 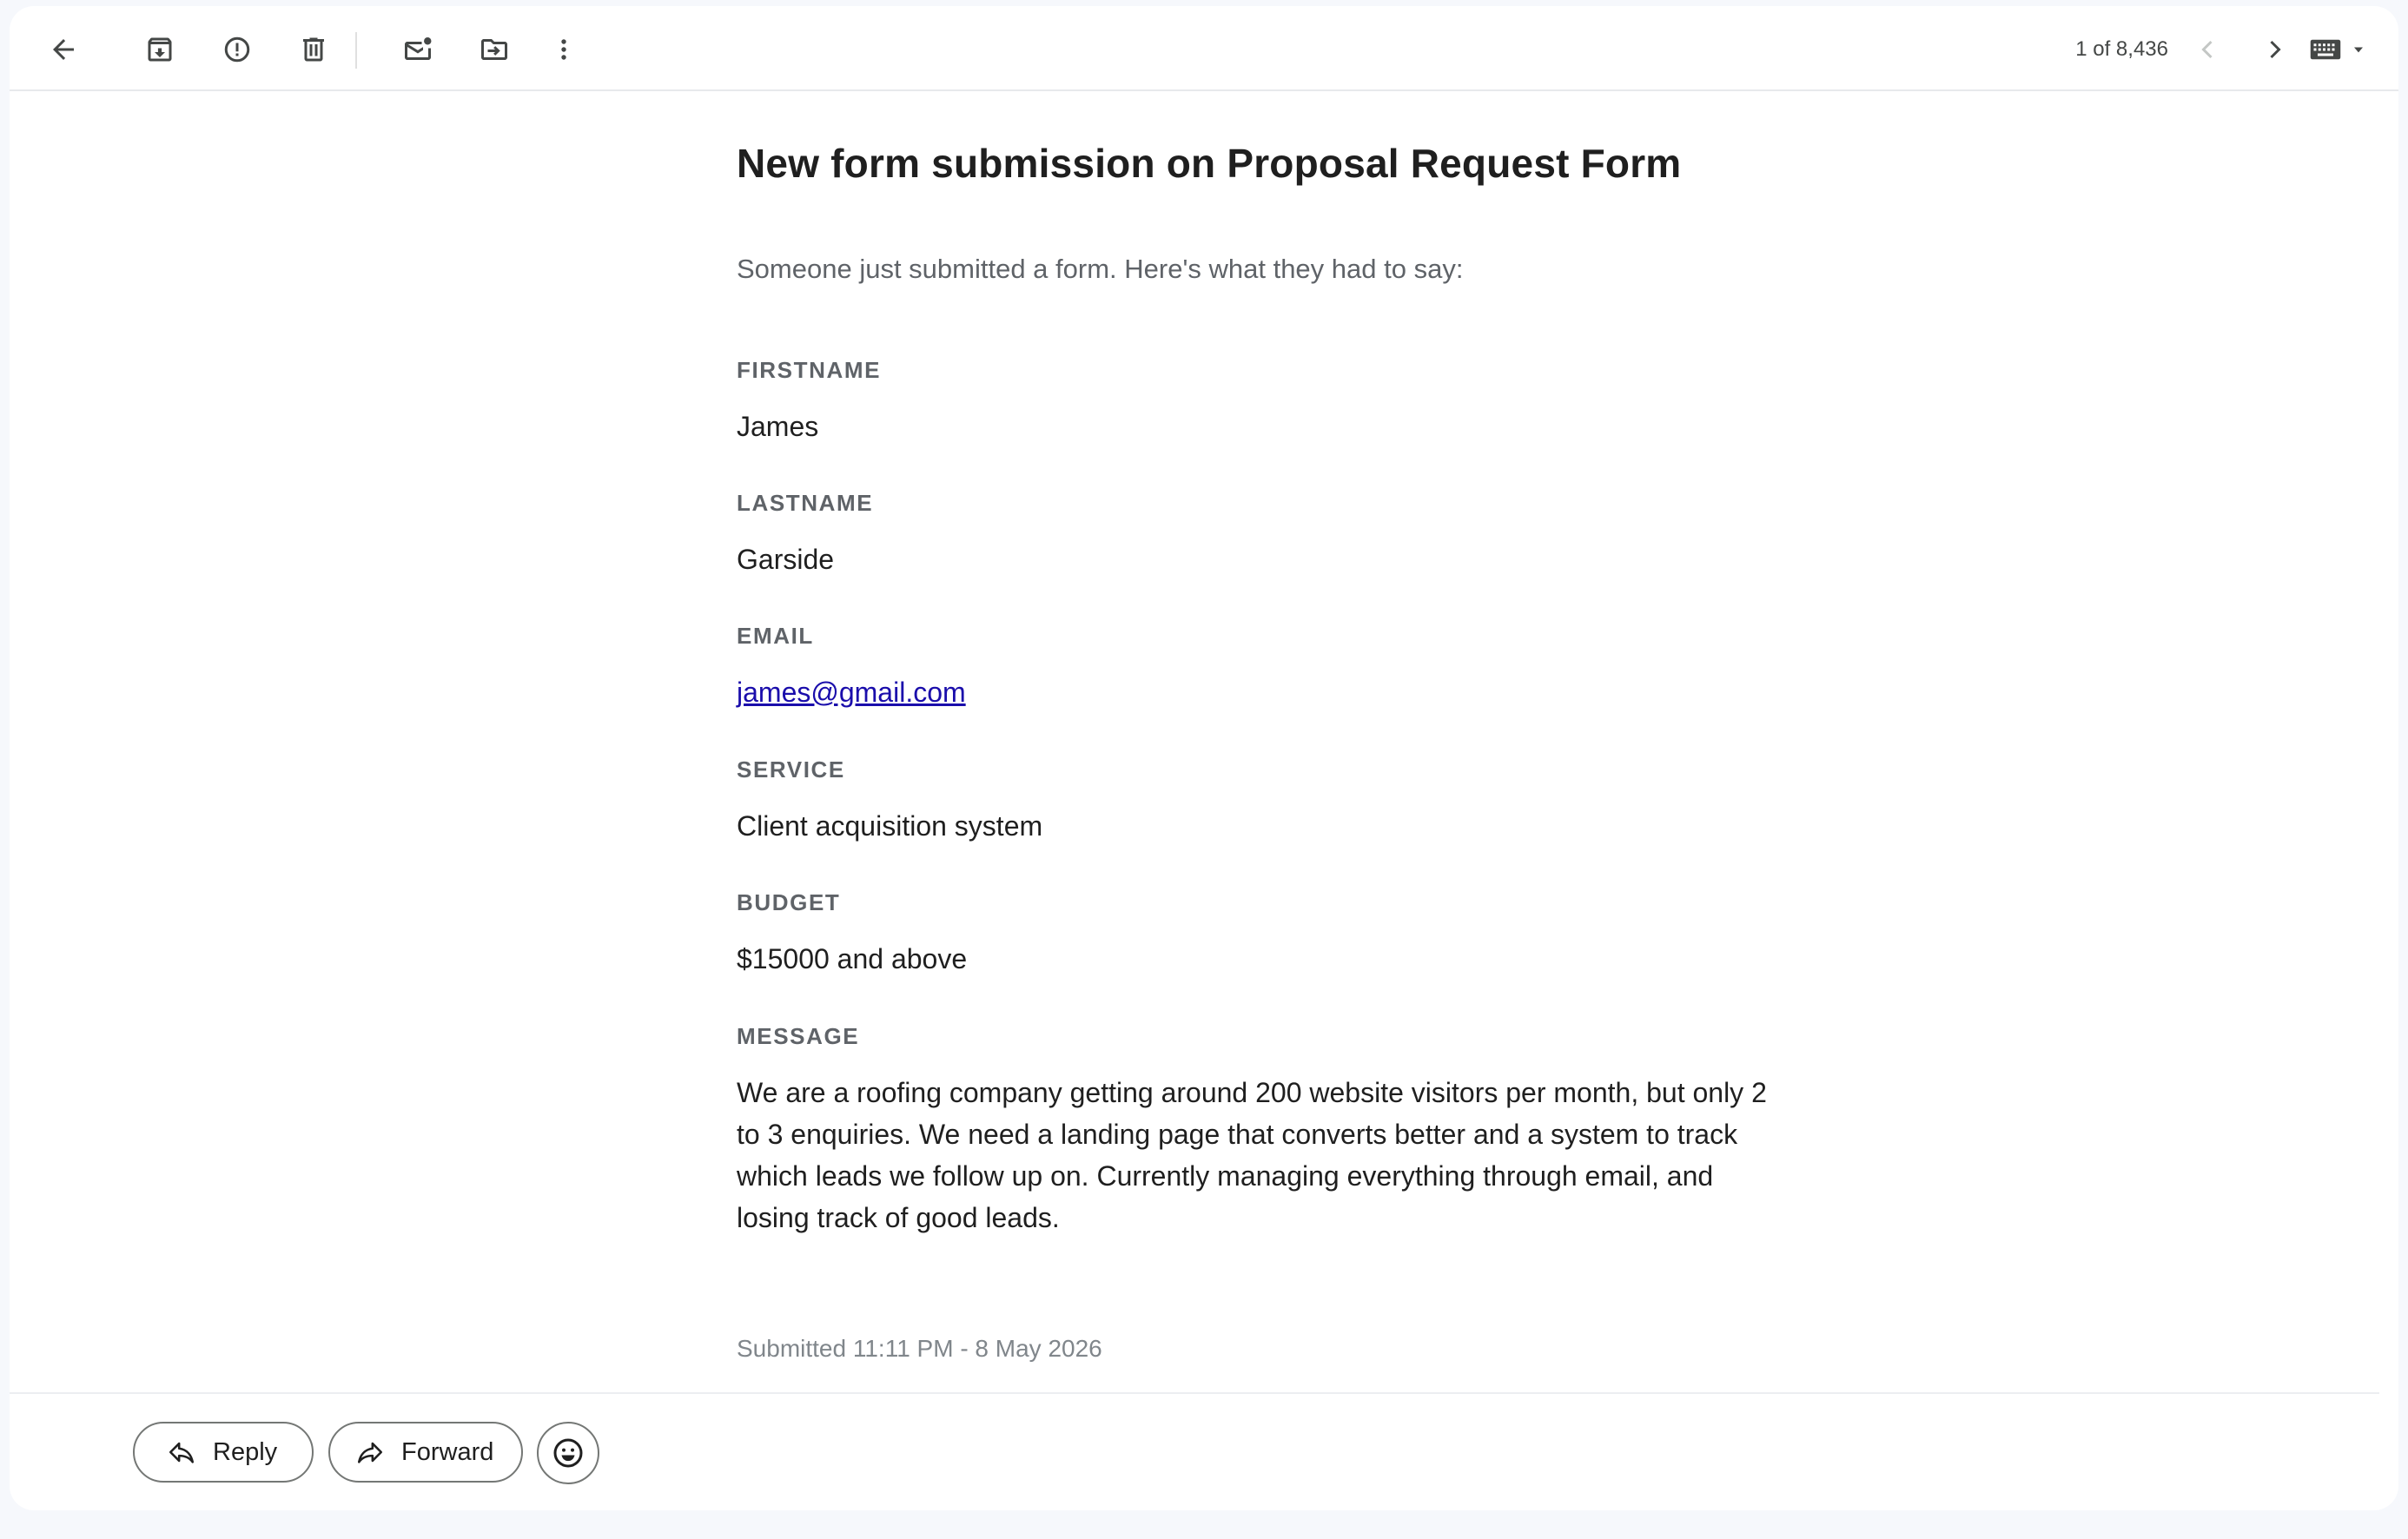 What do you see at coordinates (2207, 49) in the screenshot?
I see `chevron-left-icon` at bounding box center [2207, 49].